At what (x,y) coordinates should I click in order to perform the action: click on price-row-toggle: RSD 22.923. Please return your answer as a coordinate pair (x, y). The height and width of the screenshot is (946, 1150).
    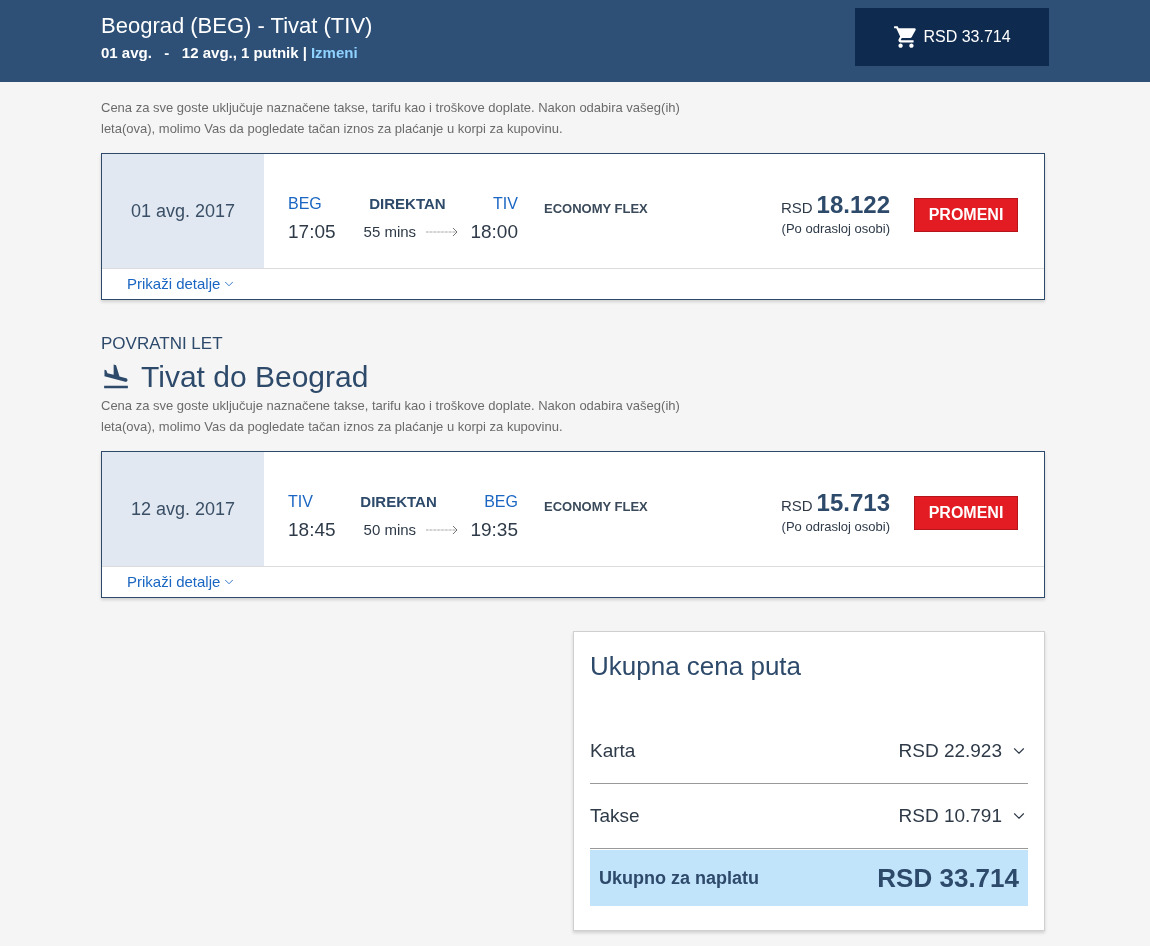
    Looking at the image, I should click on (963, 751).